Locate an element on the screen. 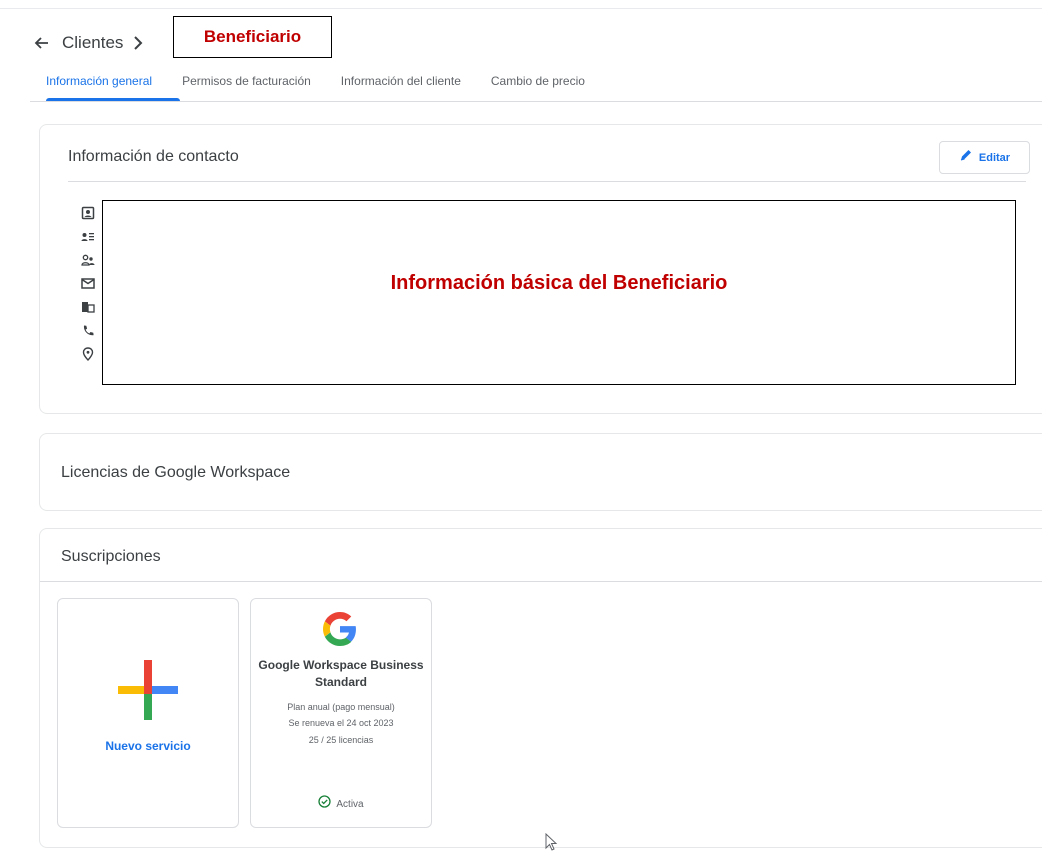  plus-icon is located at coordinates (148, 690).